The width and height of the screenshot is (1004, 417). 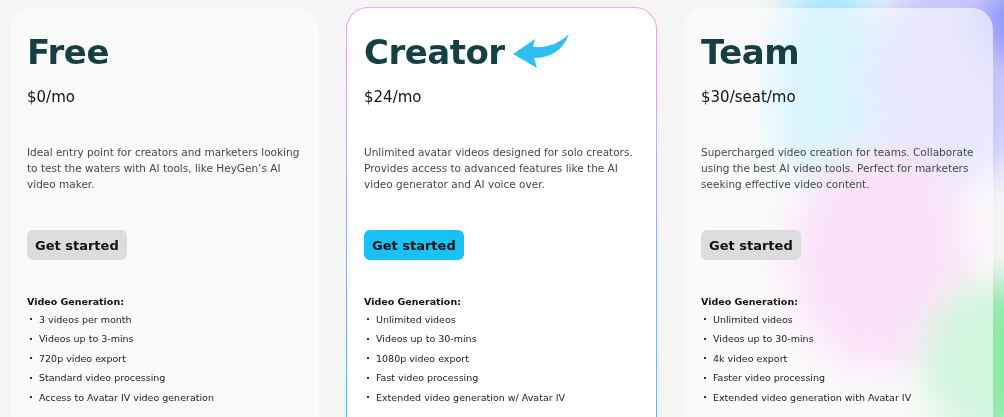 What do you see at coordinates (812, 397) in the screenshot?
I see `feature-text: Extended video generation with Avatar IV` at bounding box center [812, 397].